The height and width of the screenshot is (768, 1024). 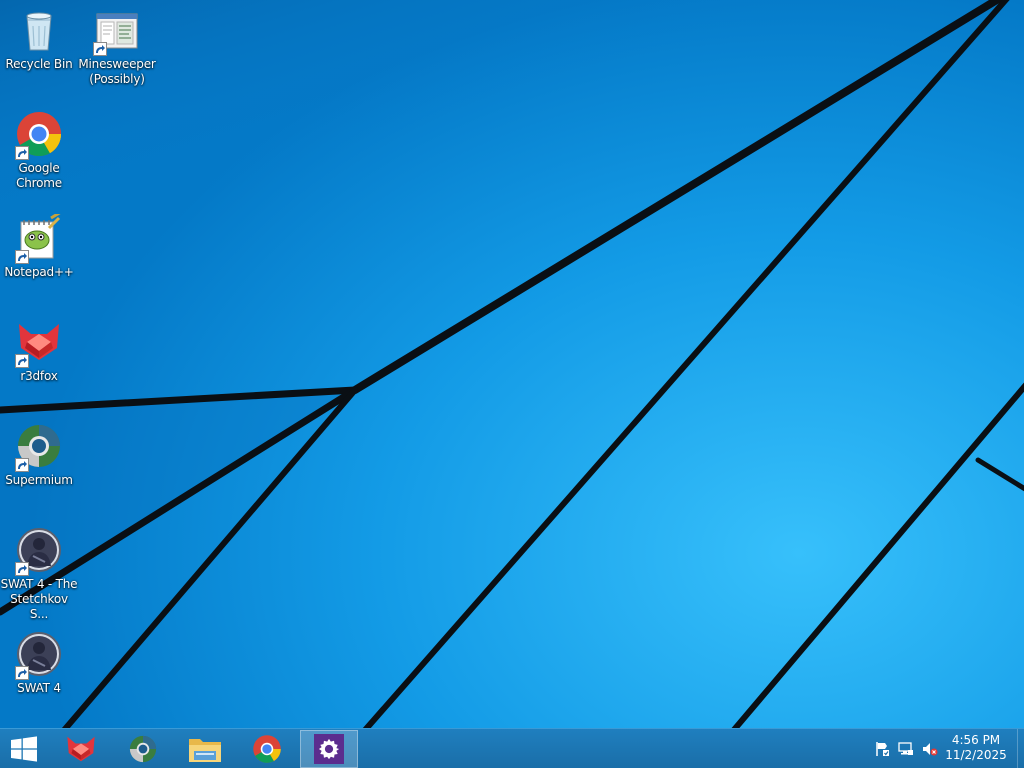 I want to click on desktop-icon-notepad-plus-plus: Notepad++, so click(x=39, y=245).